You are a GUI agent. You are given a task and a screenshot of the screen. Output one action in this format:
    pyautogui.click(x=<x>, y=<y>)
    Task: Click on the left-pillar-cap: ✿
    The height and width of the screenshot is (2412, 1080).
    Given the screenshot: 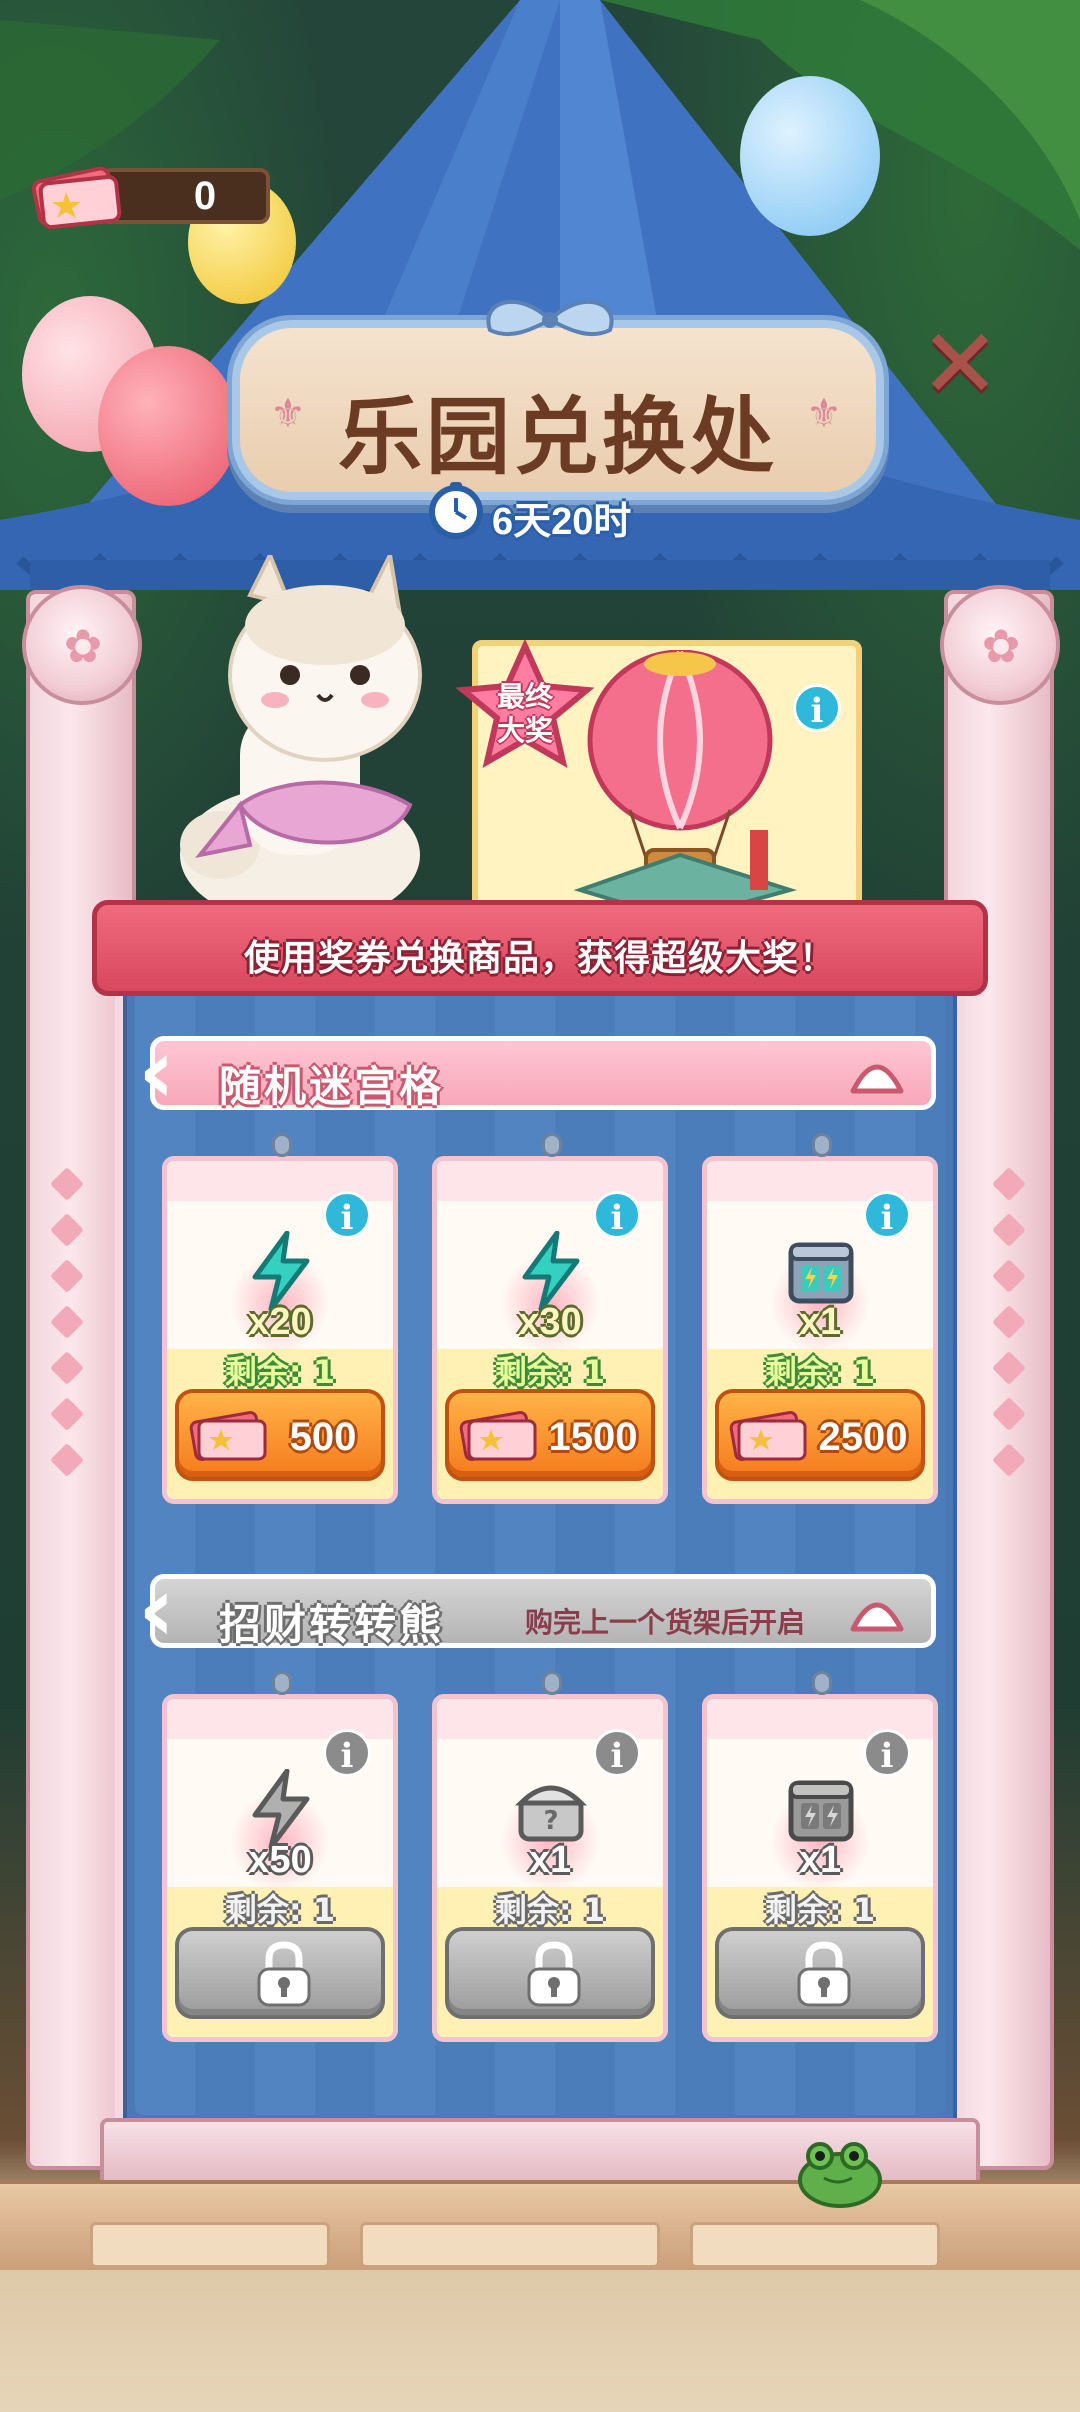 What is the action you would take?
    pyautogui.click(x=82, y=645)
    